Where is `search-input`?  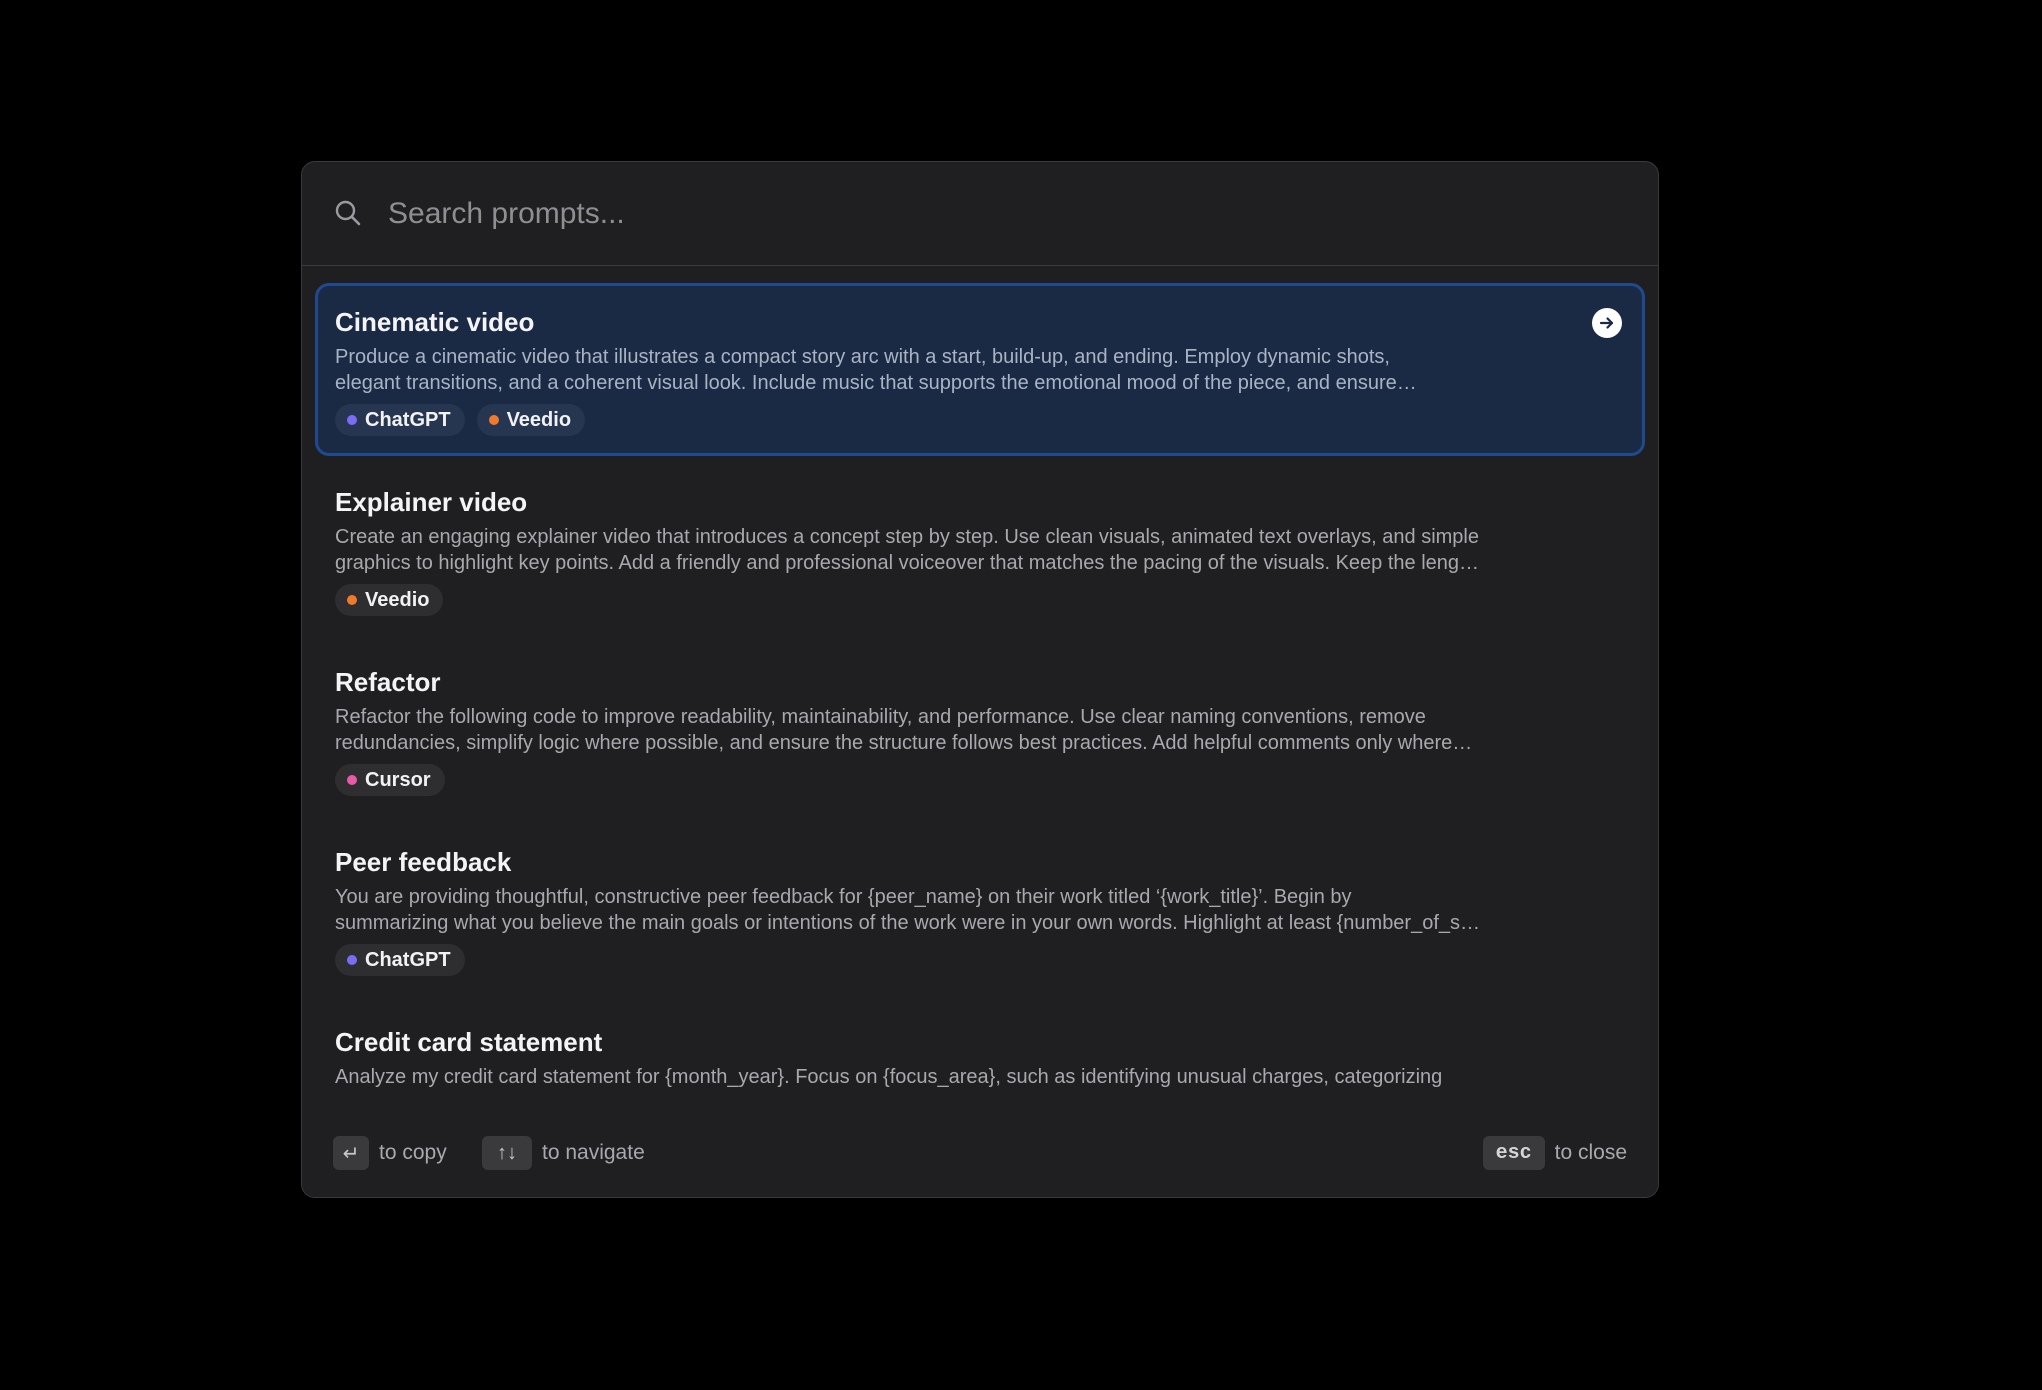 search-input is located at coordinates (988, 214).